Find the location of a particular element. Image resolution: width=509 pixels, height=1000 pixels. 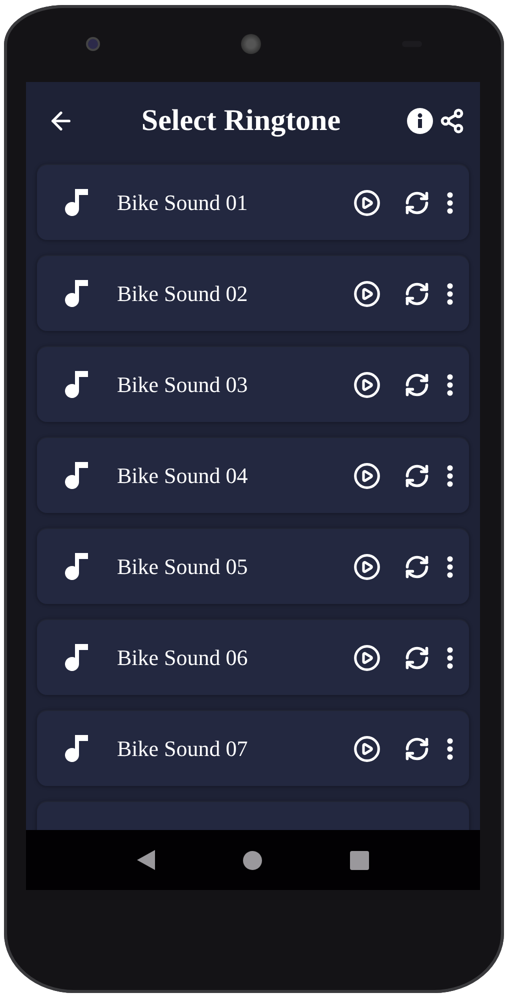

back-nav-icon is located at coordinates (146, 860).